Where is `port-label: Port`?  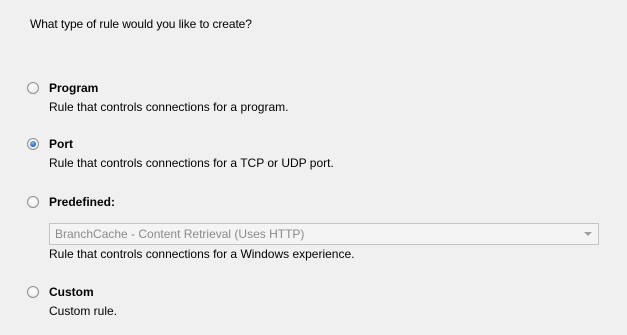
port-label: Port is located at coordinates (61, 144).